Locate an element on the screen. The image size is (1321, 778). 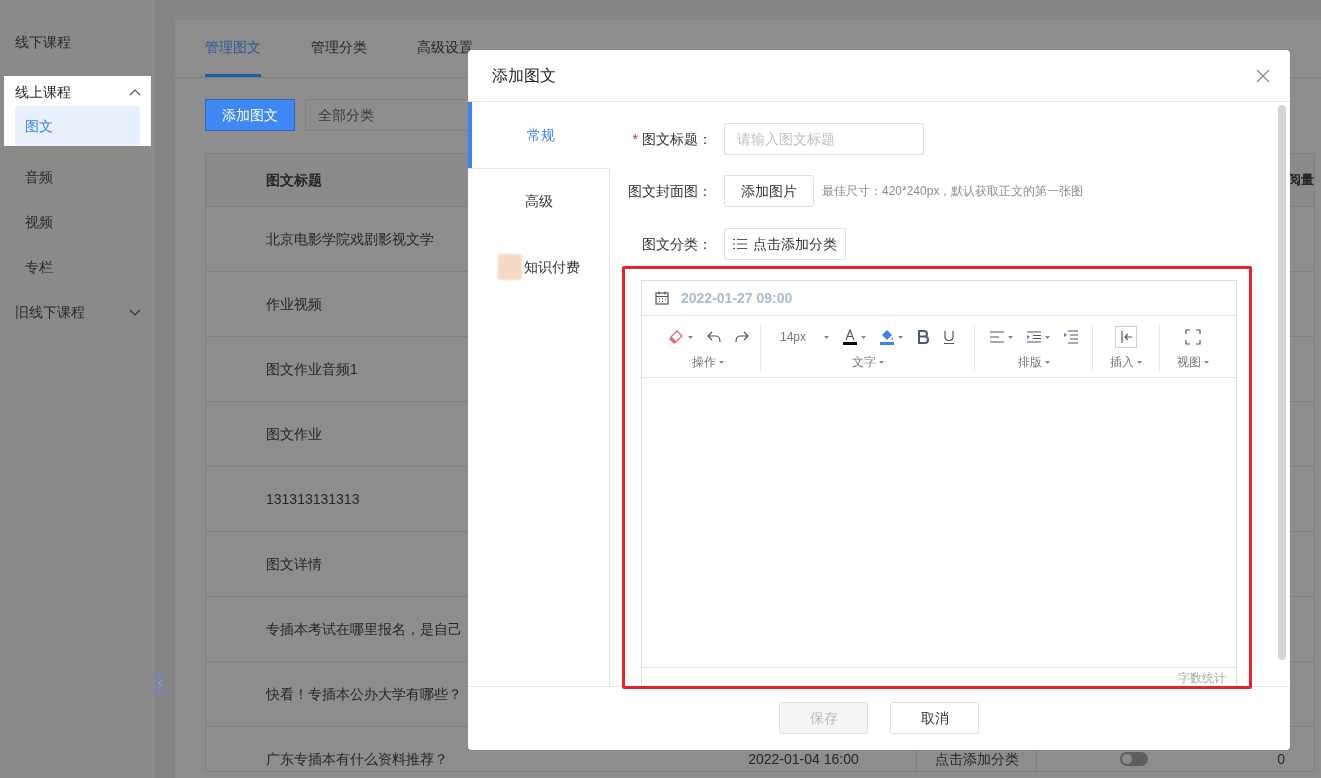
table-cell: 北京电影学院戏剧影视文学 is located at coordinates (350, 239).